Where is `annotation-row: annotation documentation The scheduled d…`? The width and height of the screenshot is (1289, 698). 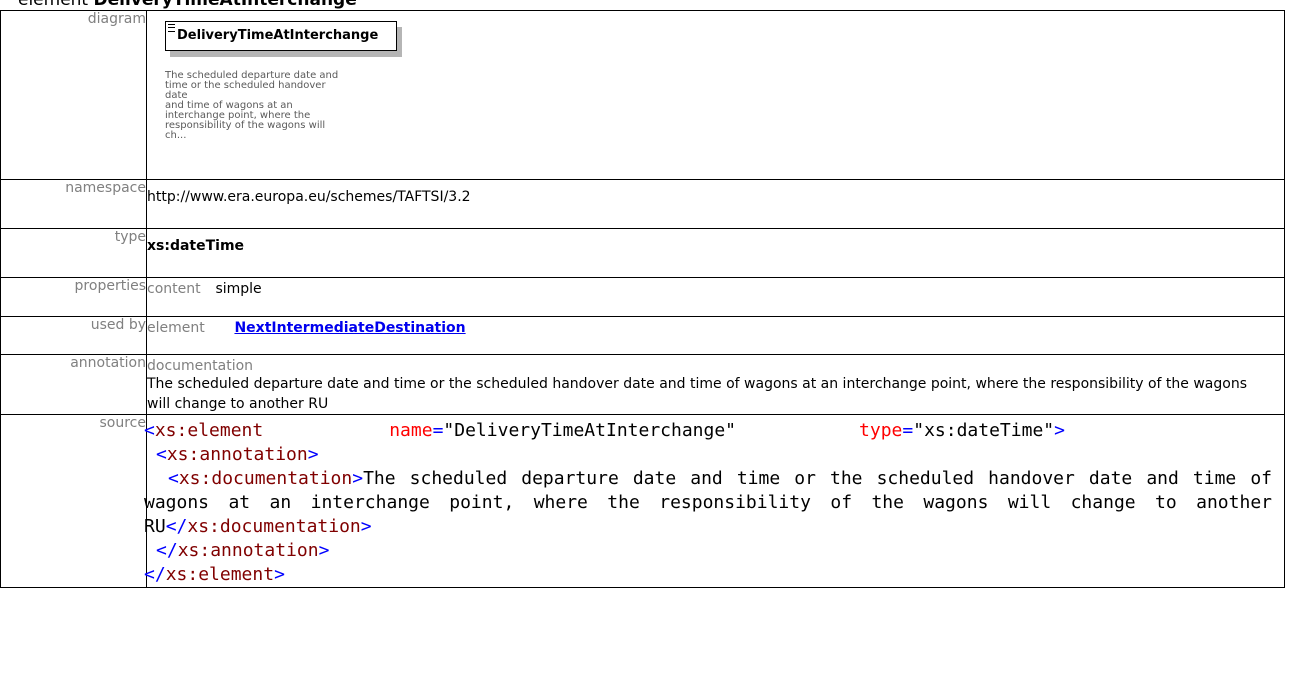 annotation-row: annotation documentation The scheduled d… is located at coordinates (642, 384).